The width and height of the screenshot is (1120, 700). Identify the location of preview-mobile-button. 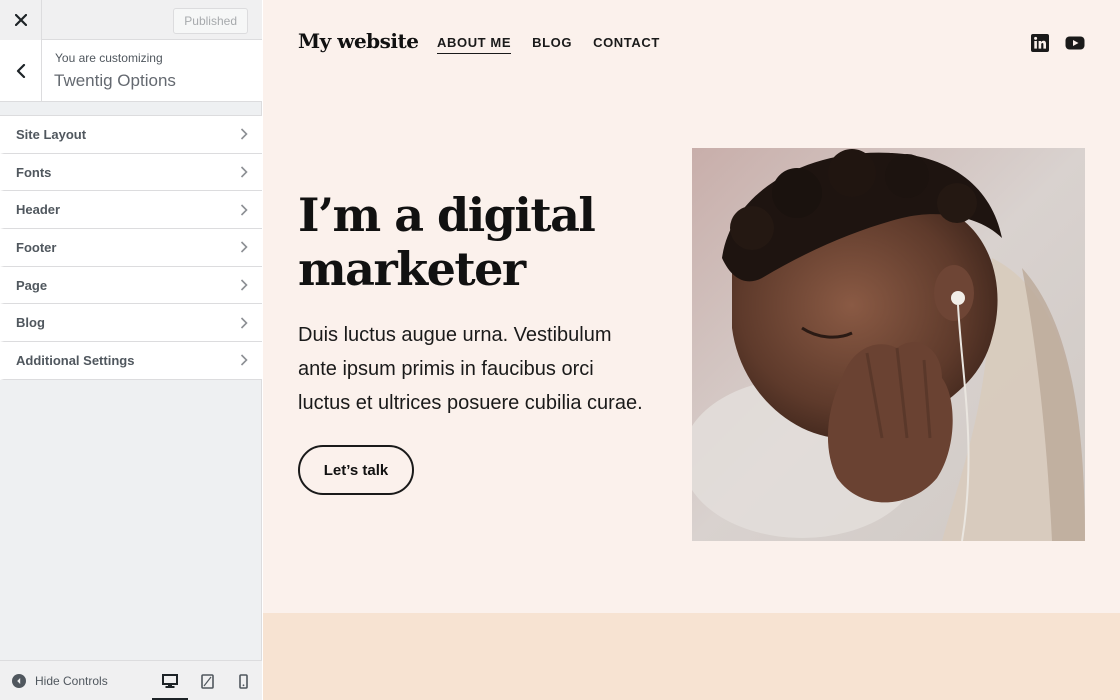
(243, 680).